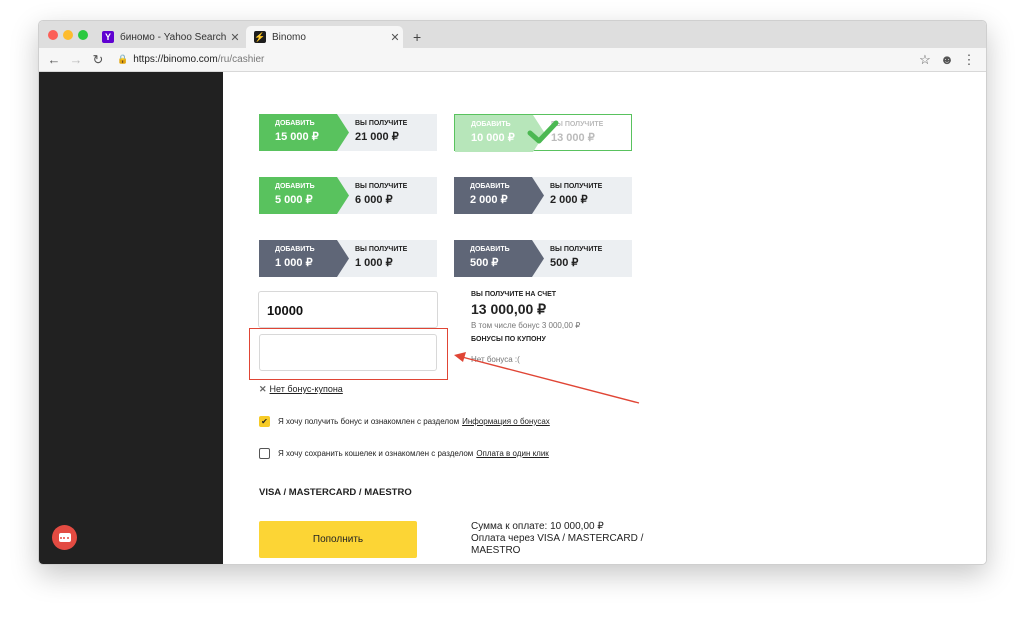 This screenshot has width=1024, height=617. I want to click on no-coupon-link: ✕ Нет бонус-купона, so click(301, 389).